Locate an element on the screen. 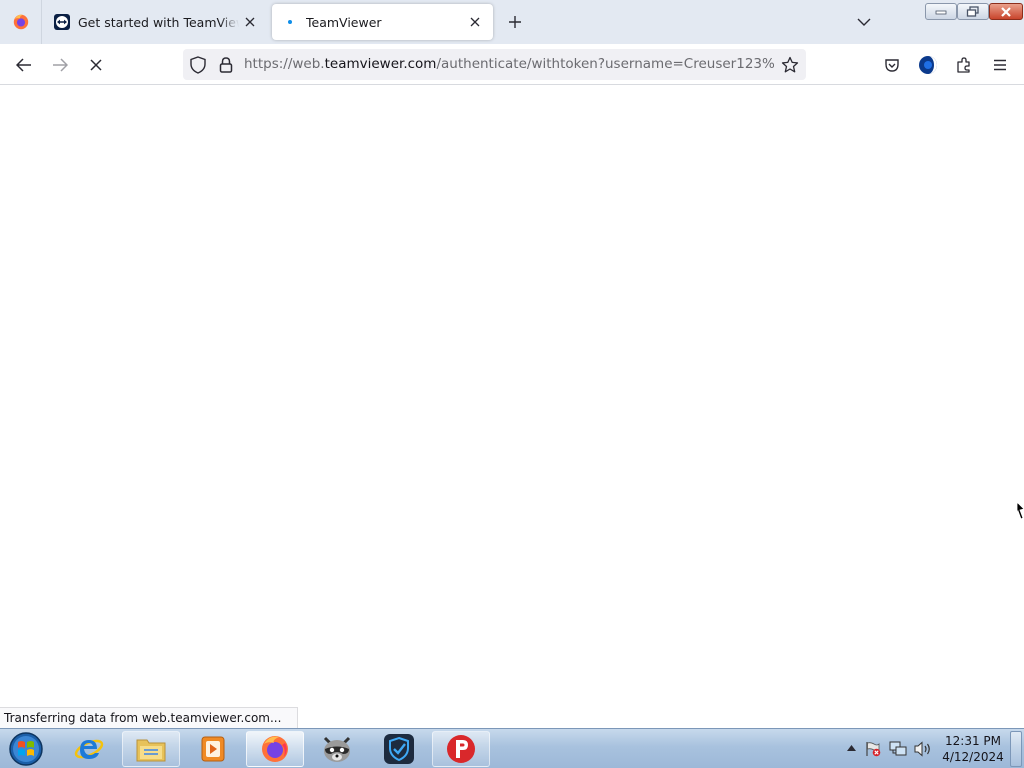 The image size is (1024, 768). restore-icon is located at coordinates (972, 11).